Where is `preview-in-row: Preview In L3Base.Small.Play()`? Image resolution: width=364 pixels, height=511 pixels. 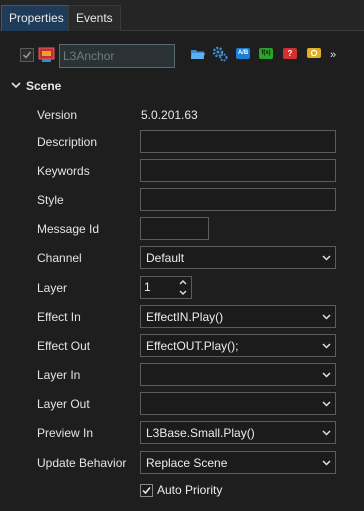 preview-in-row: Preview In L3Base.Small.Play() is located at coordinates (182, 433).